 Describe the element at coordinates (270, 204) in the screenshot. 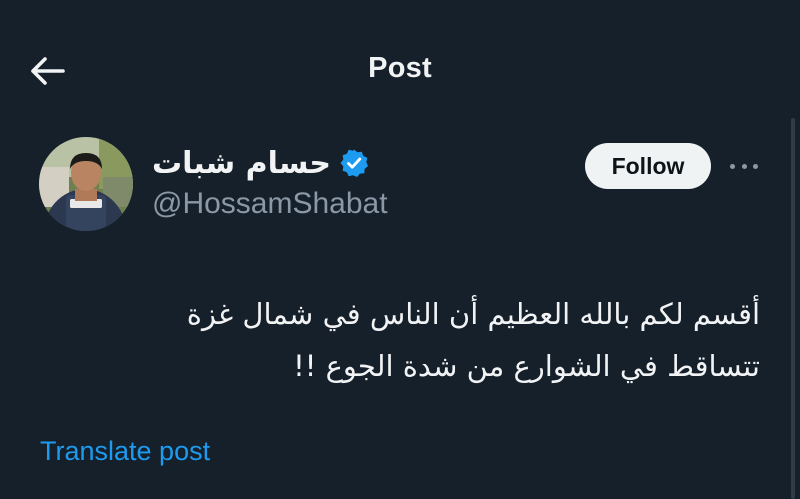

I see `author-handle: @HossamShabat` at that location.